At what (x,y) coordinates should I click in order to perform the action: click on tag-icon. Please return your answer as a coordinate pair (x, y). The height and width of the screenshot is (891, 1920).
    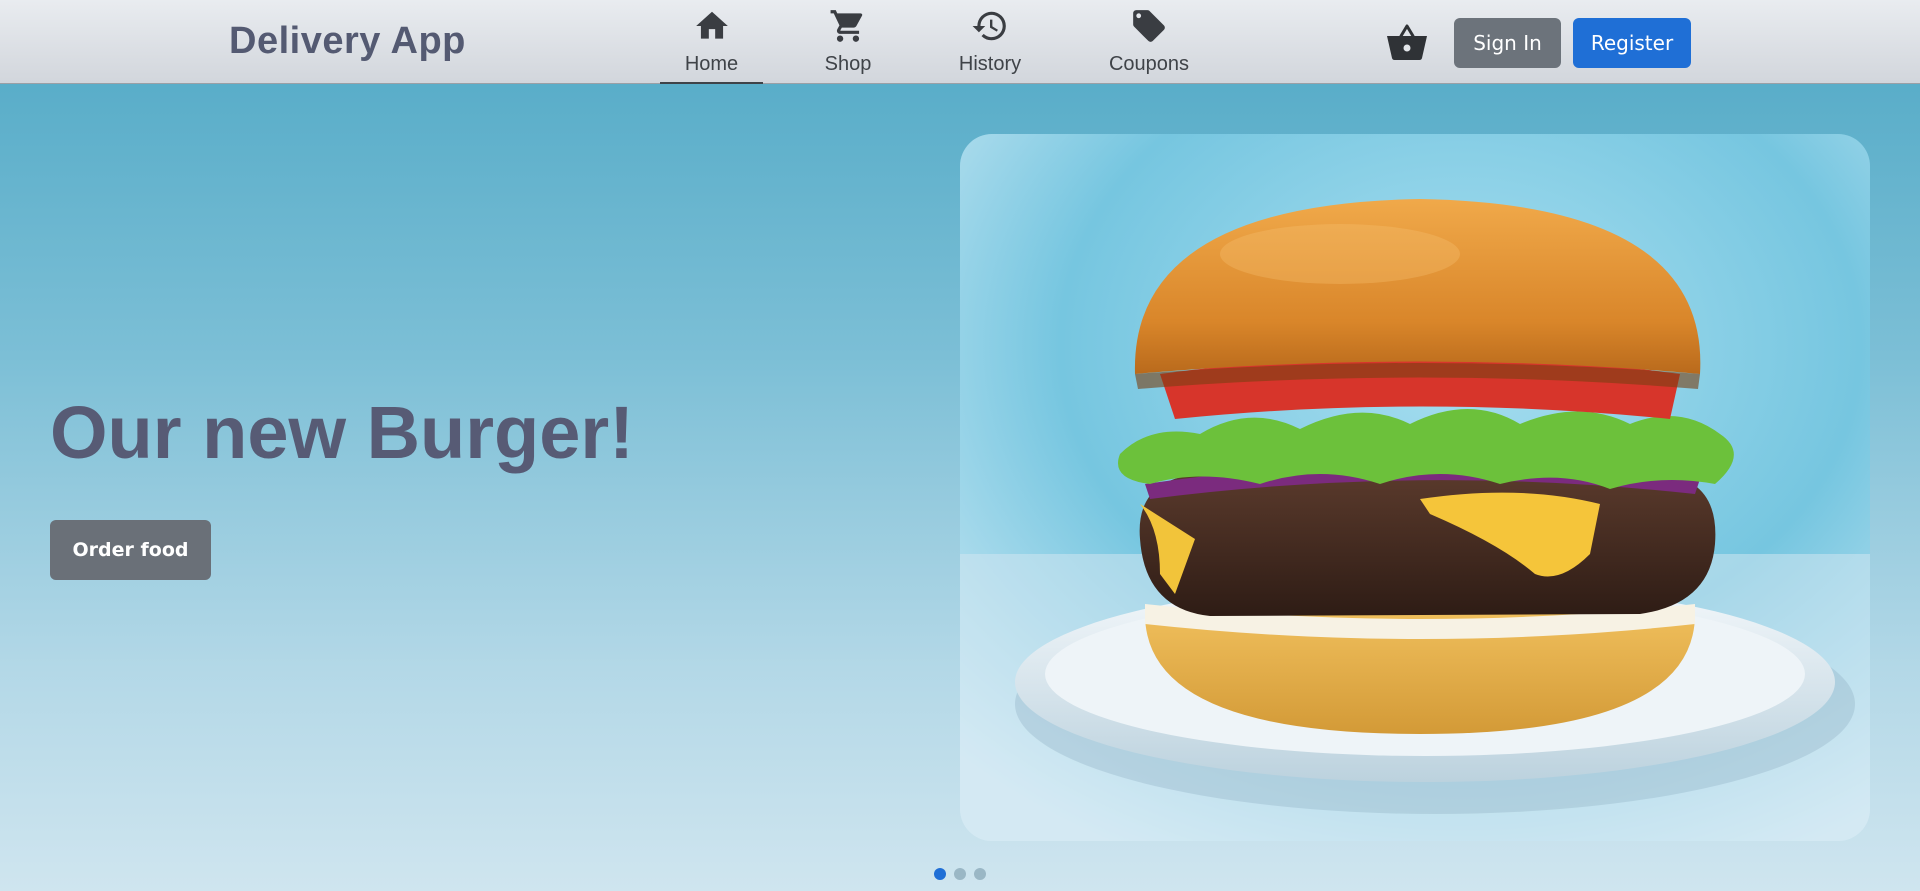
    Looking at the image, I should click on (1149, 26).